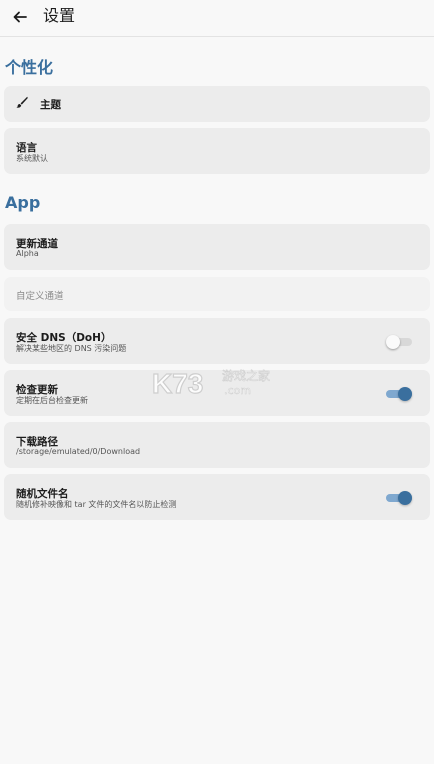 This screenshot has height=764, width=434. Describe the element at coordinates (29, 67) in the screenshot. I see `section-header-personalization: 个性化` at that location.